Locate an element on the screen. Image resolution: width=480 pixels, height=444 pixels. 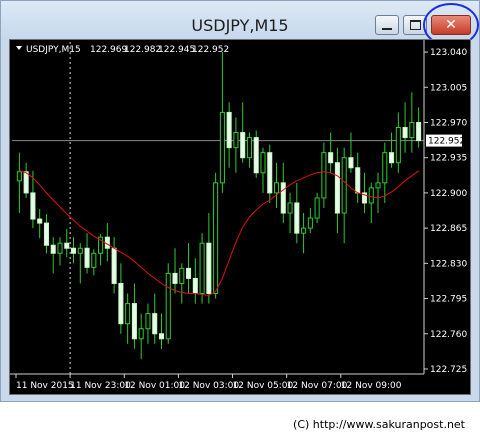
title-bar: USDJPY,M15 ✕ is located at coordinates (240, 20).